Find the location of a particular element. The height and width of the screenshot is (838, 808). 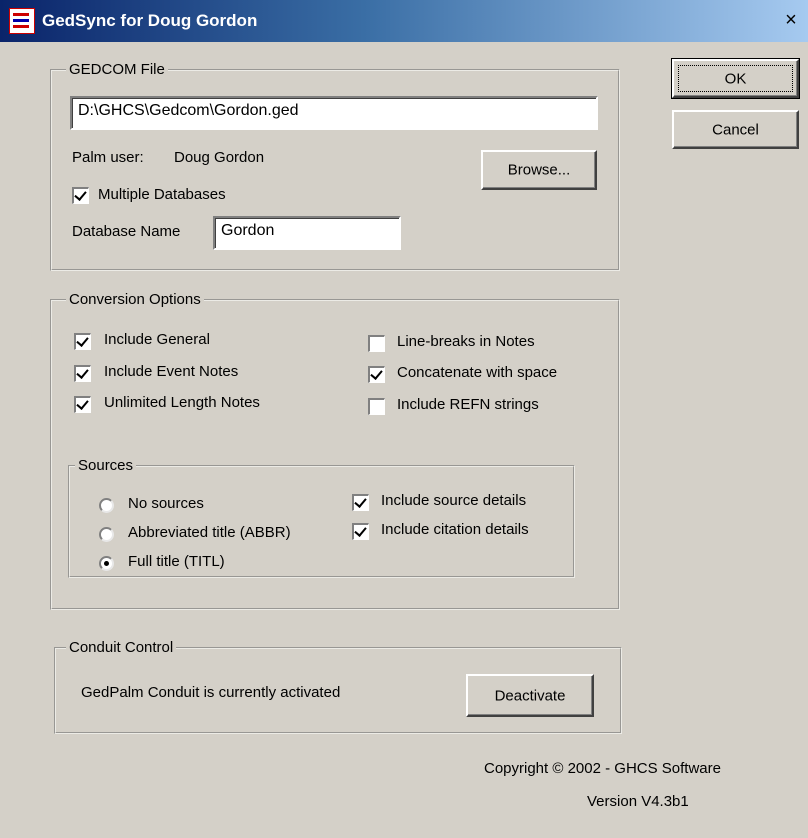

window-title: GedSync for Doug Gordon is located at coordinates (150, 20).